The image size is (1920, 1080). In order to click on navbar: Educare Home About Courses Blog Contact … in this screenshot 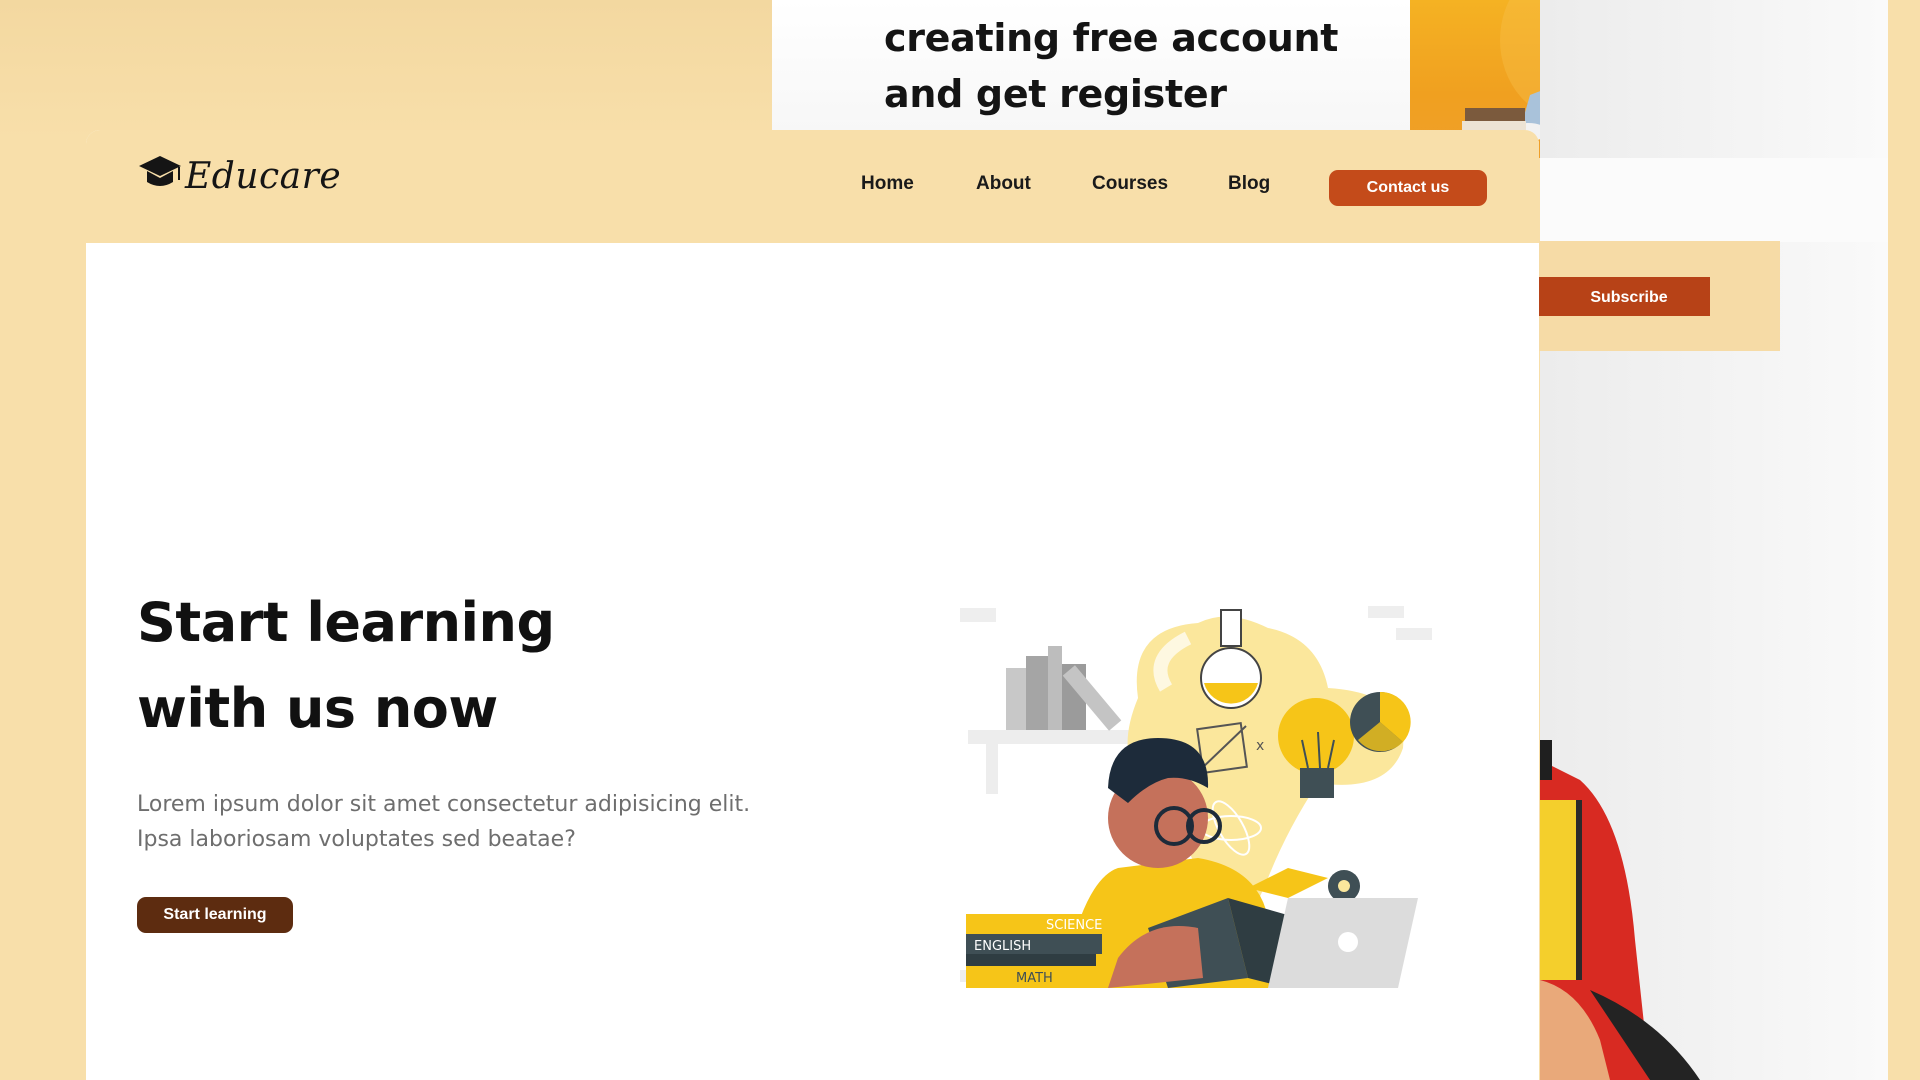, I will do `click(812, 186)`.